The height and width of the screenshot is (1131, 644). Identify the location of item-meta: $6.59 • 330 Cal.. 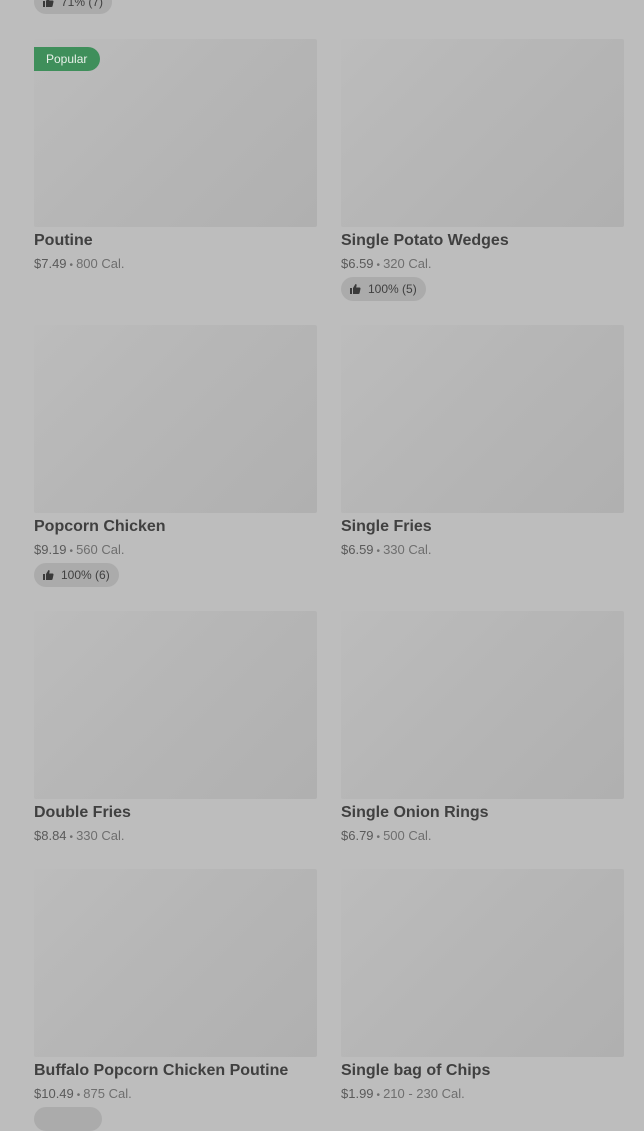
(386, 549).